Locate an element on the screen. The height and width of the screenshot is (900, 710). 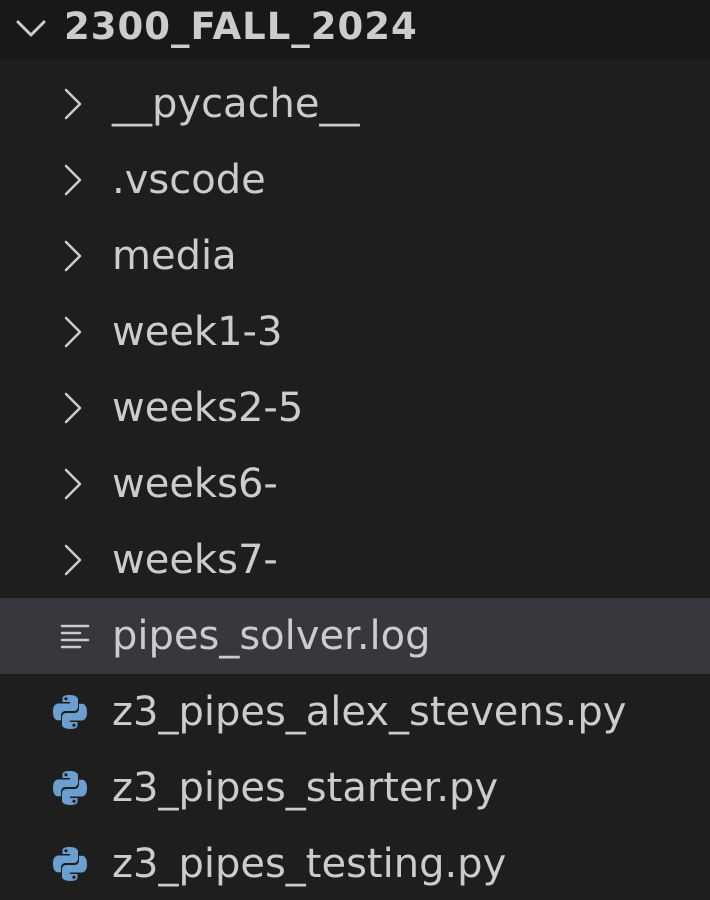
tree-folder-vscode: .vscode is located at coordinates (355, 180).